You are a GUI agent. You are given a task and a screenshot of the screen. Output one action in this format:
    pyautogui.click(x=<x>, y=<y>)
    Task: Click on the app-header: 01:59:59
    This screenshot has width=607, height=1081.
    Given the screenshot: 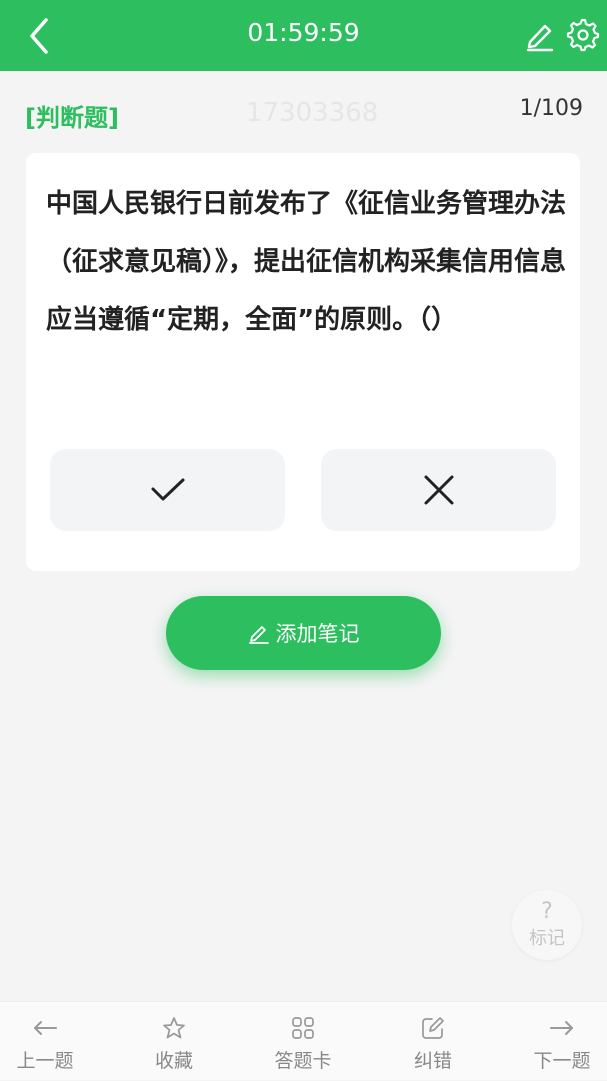 What is the action you would take?
    pyautogui.click(x=303, y=35)
    